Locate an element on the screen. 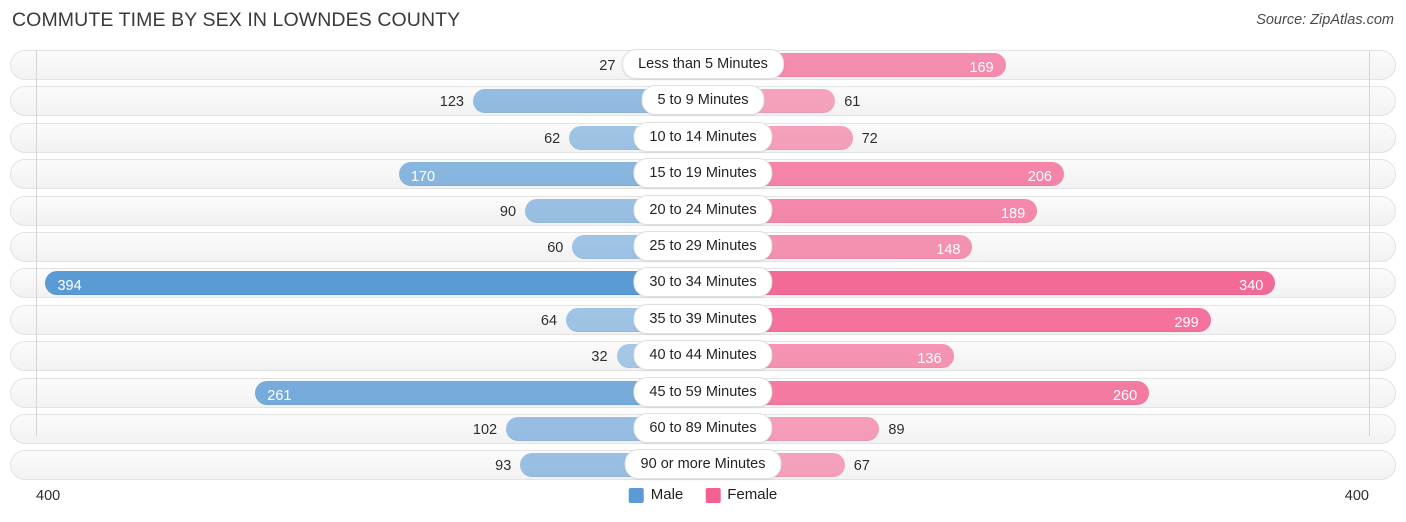 This screenshot has width=1406, height=522. row-category-label: 5 to 9 Minutes is located at coordinates (703, 100).